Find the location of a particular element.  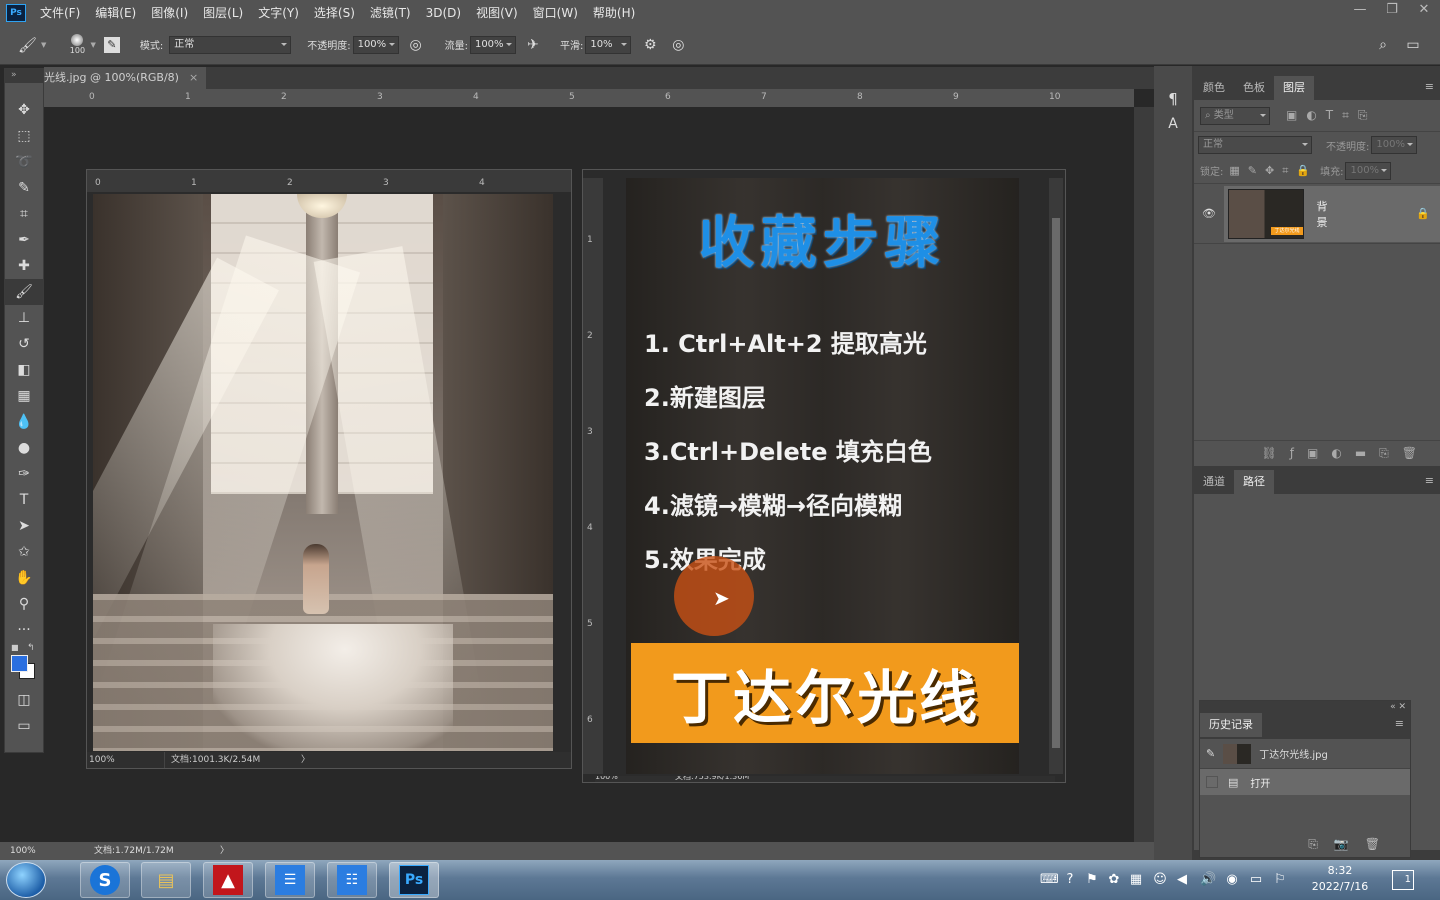

menu-select: 选择(S) is located at coordinates (334, 12).